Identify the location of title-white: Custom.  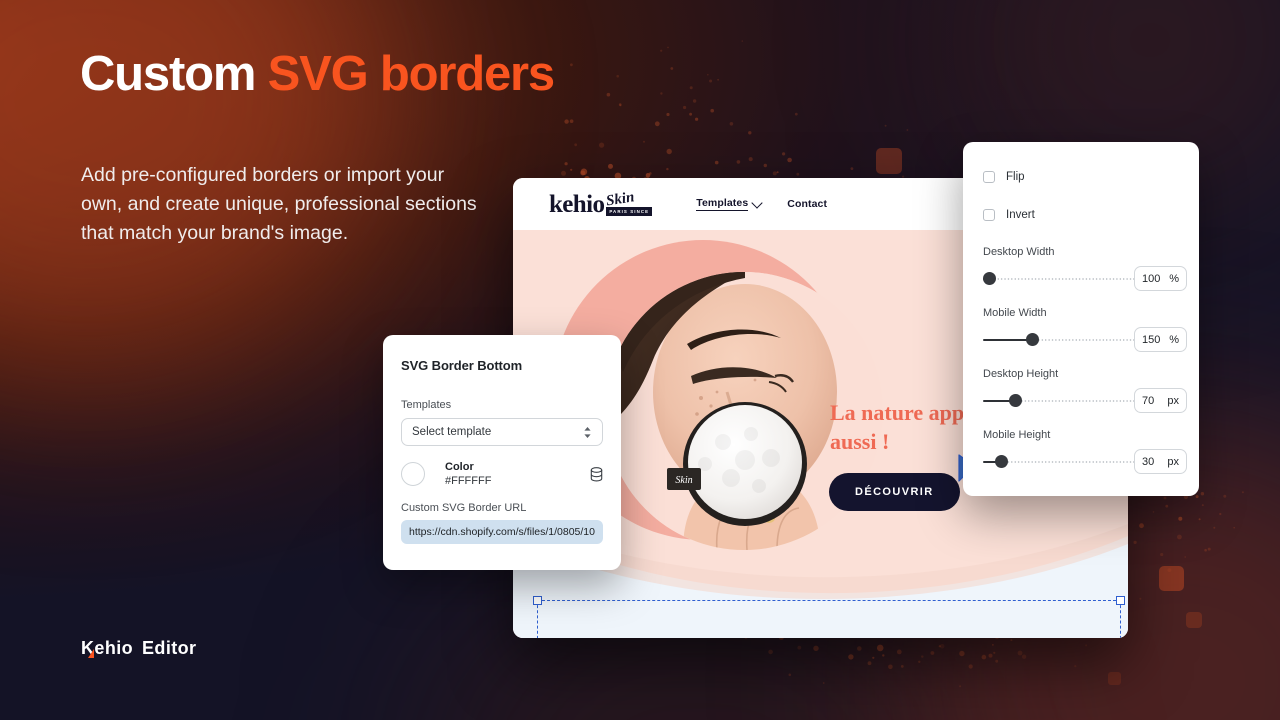
(174, 74).